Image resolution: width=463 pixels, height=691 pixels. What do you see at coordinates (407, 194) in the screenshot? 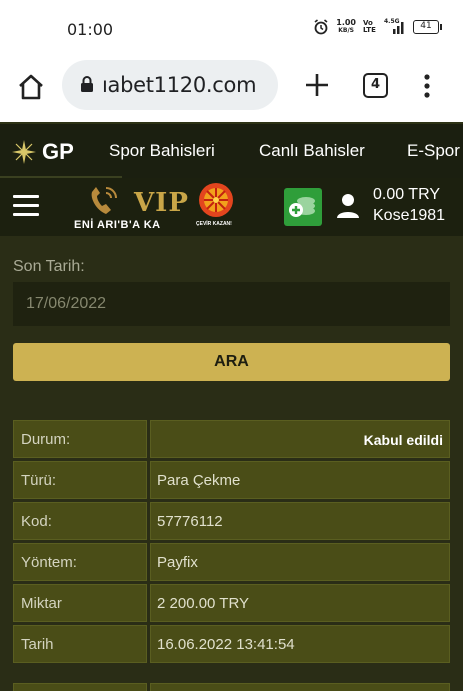
I see `balance-text: 0.00 TRY` at bounding box center [407, 194].